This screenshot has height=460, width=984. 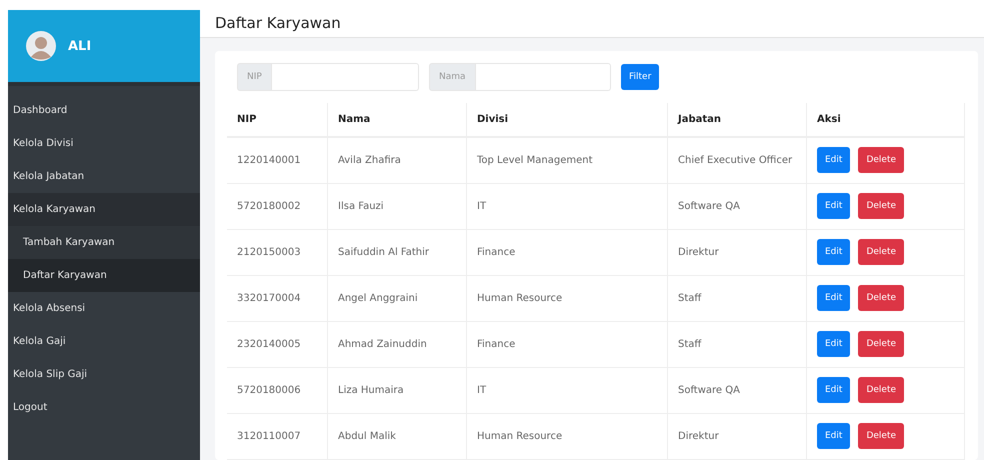 I want to click on submenu-item: Daftar Karyawan, so click(x=104, y=275).